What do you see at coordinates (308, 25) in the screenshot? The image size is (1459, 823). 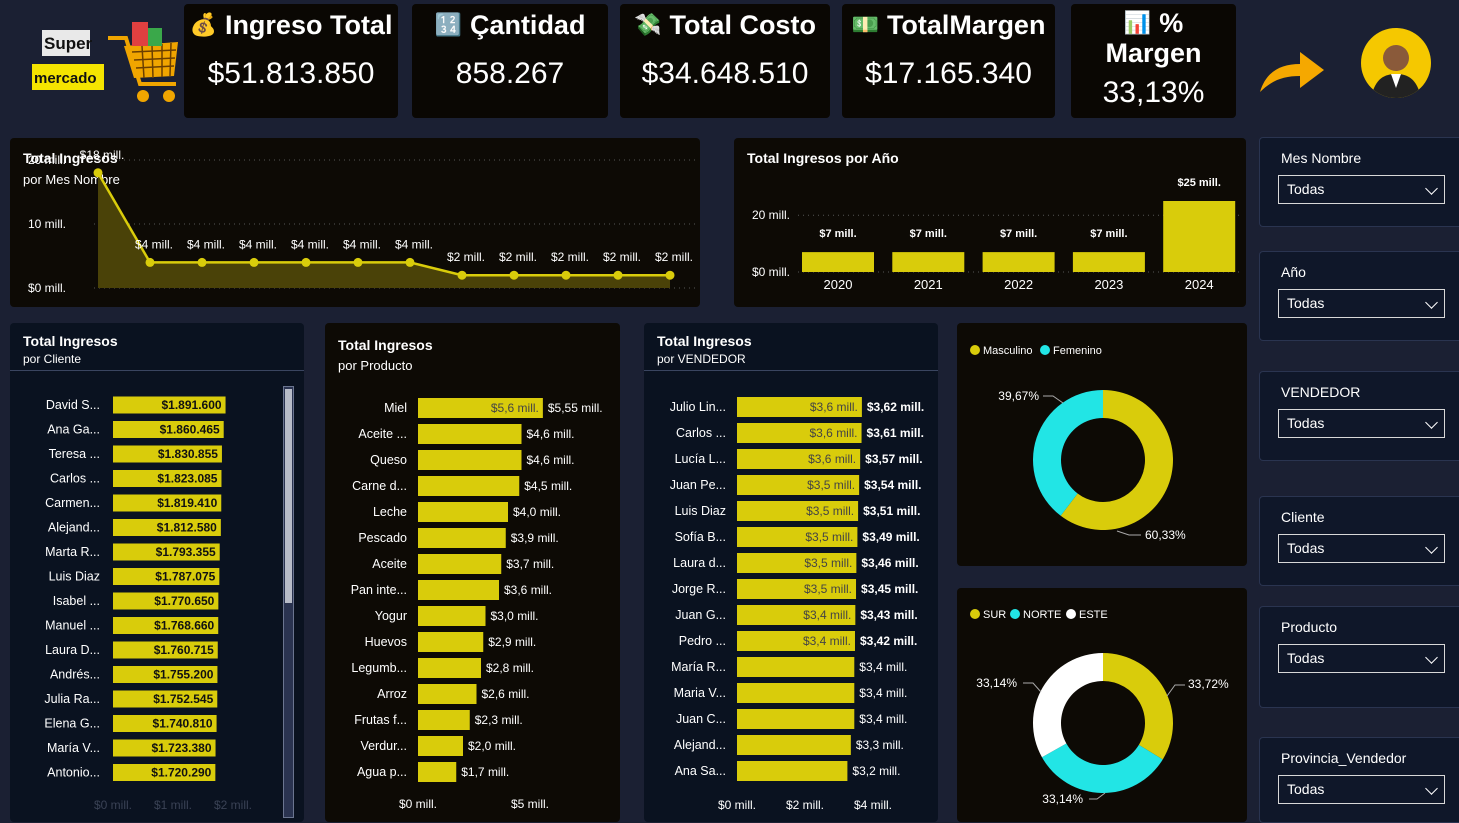 I see `kpi-title: Ingreso Total` at bounding box center [308, 25].